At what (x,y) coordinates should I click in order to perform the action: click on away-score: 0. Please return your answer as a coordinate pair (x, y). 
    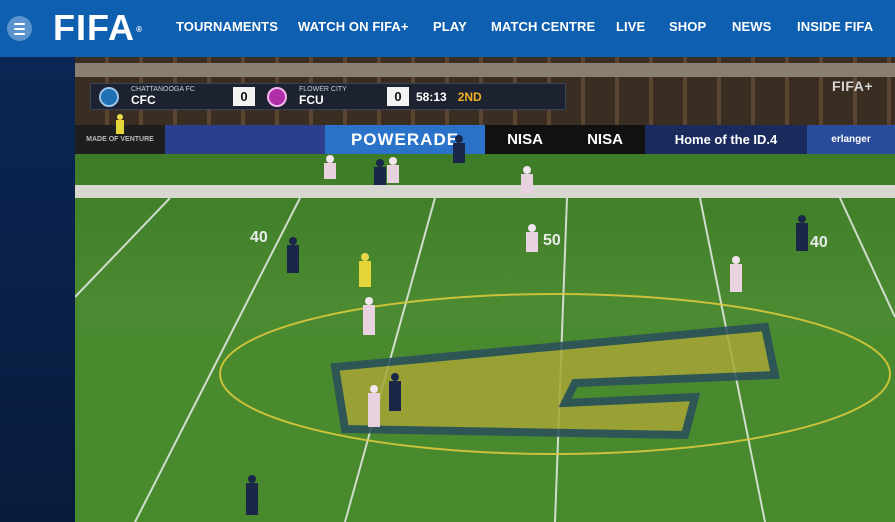
    Looking at the image, I should click on (398, 96).